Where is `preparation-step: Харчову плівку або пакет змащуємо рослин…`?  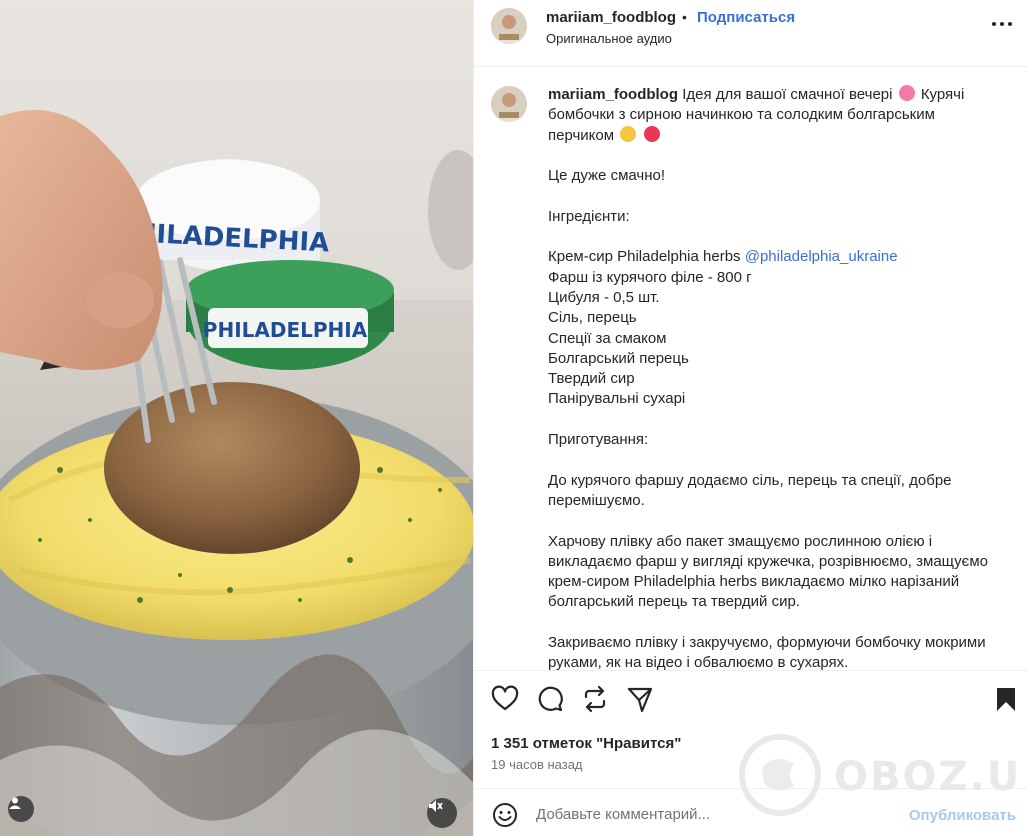 preparation-step: Харчову плівку або пакет змащуємо рослин… is located at coordinates (768, 571).